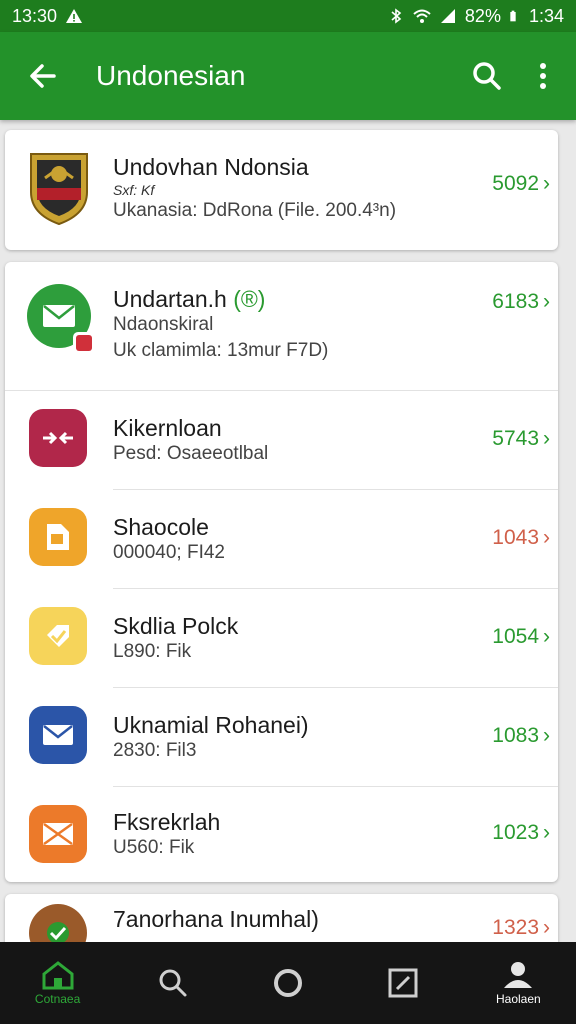  Describe the element at coordinates (521, 832) in the screenshot. I see `list-item-value: 1023 ›` at that location.